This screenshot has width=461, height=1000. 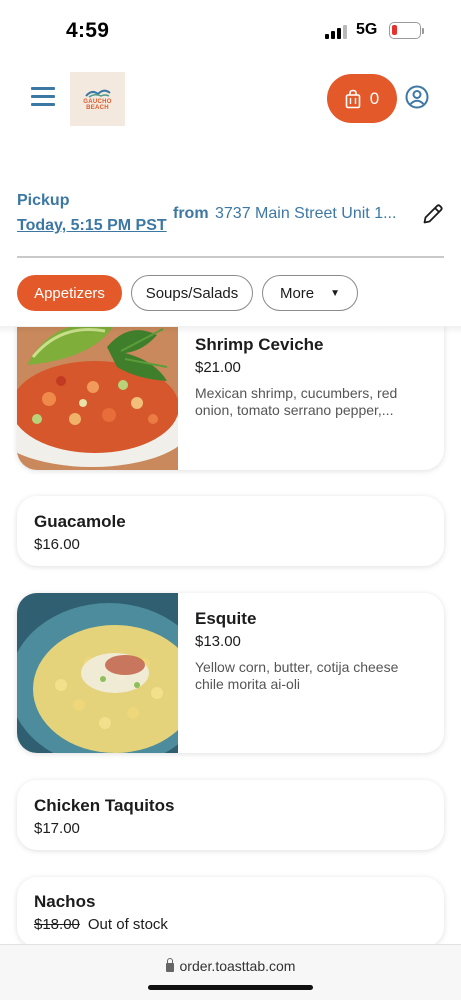 I want to click on battery-tip, so click(x=423, y=31).